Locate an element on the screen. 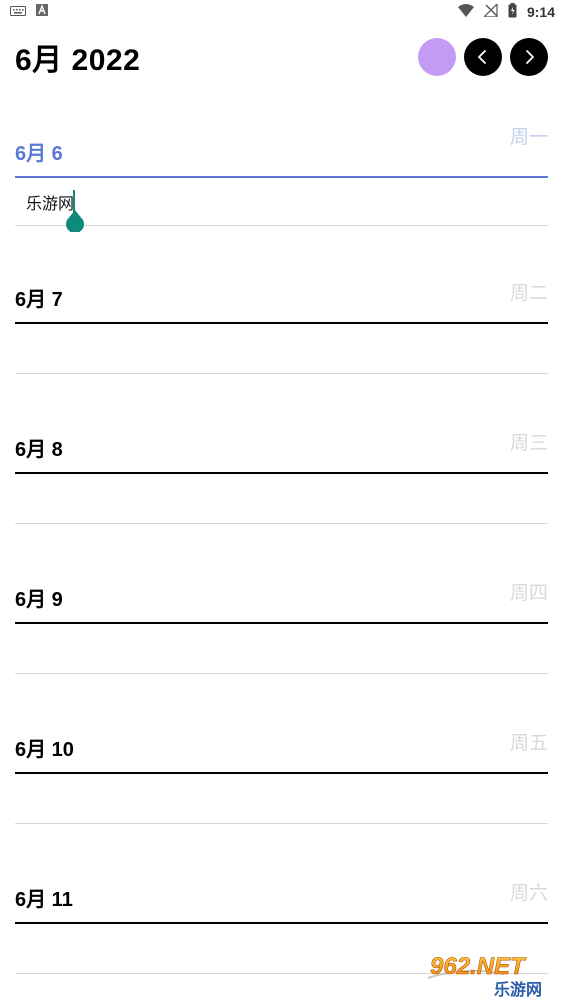 The height and width of the screenshot is (1002, 563). watermark-top-text: 962.NET is located at coordinates (478, 966).